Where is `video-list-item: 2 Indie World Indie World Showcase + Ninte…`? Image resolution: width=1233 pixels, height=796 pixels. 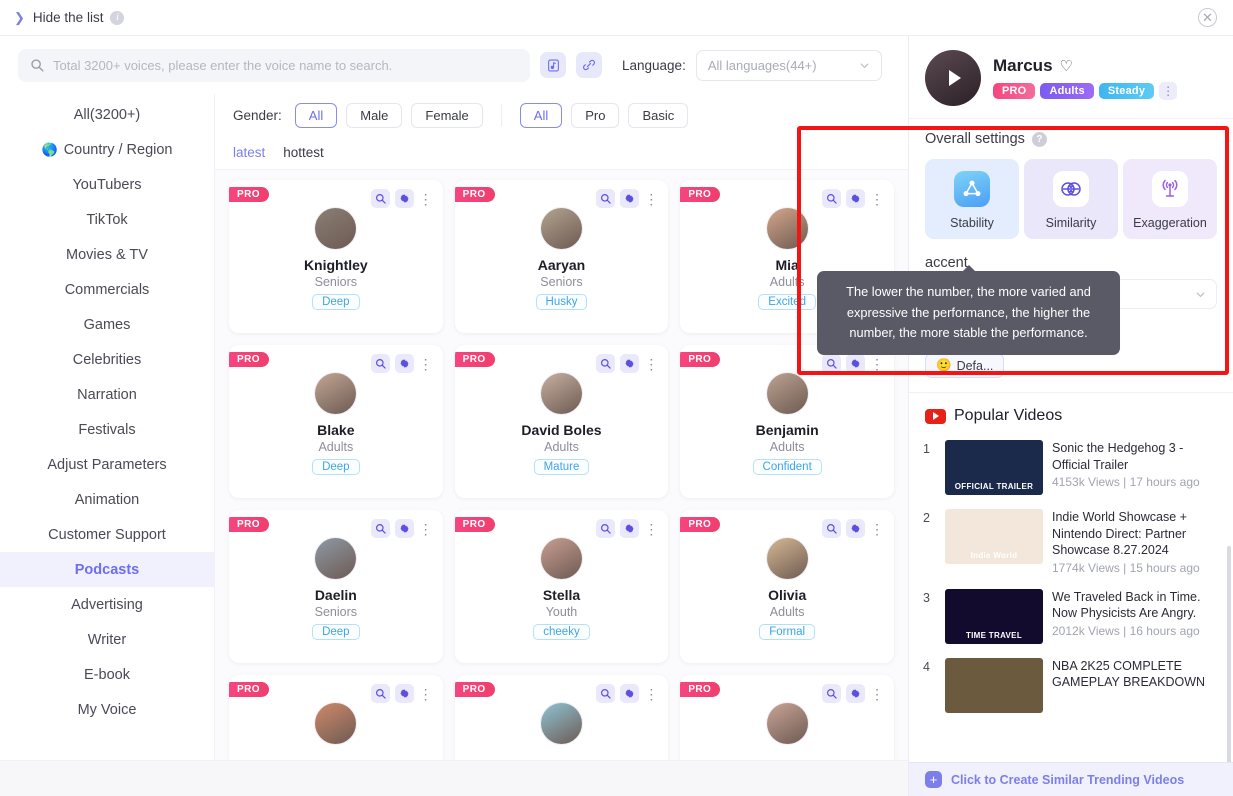 video-list-item: 2 Indie World Indie World Showcase + Ninte… is located at coordinates (1071, 542).